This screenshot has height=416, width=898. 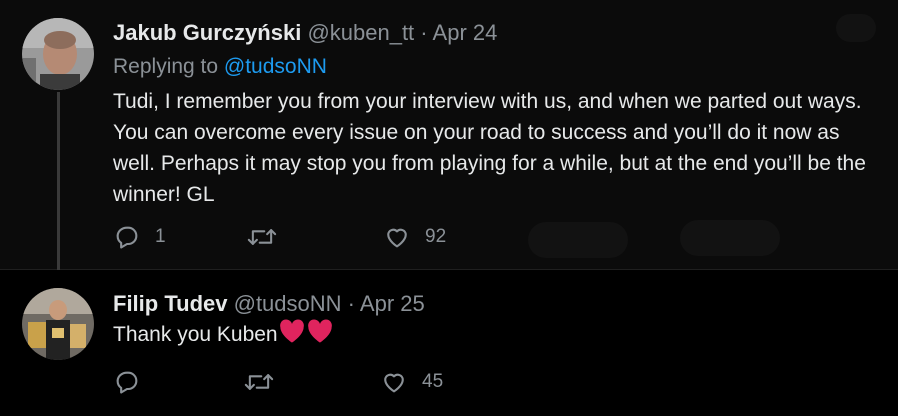 What do you see at coordinates (360, 32) in the screenshot?
I see `author-handle: @kuben_tt` at bounding box center [360, 32].